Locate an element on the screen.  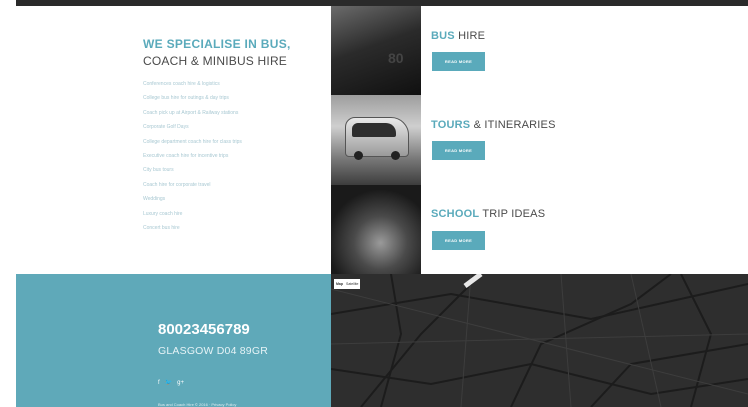
category-highlight: SCHOOL is located at coordinates (455, 214).